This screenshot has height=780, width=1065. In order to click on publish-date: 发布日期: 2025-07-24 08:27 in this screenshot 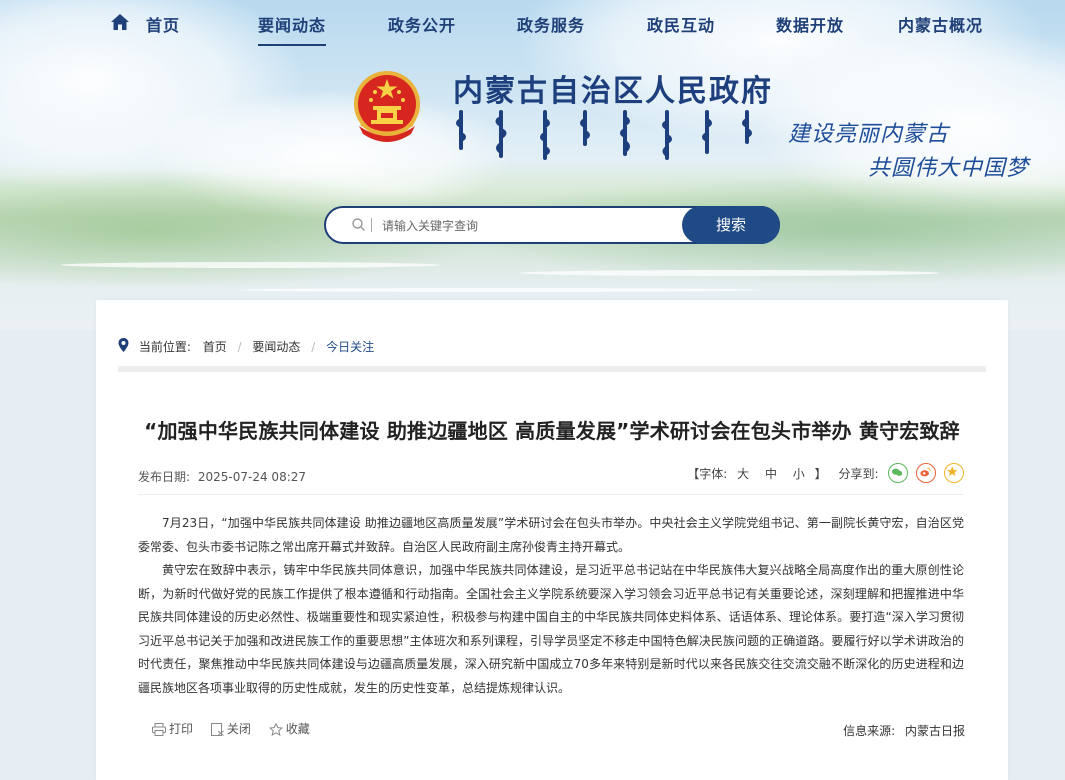, I will do `click(222, 476)`.